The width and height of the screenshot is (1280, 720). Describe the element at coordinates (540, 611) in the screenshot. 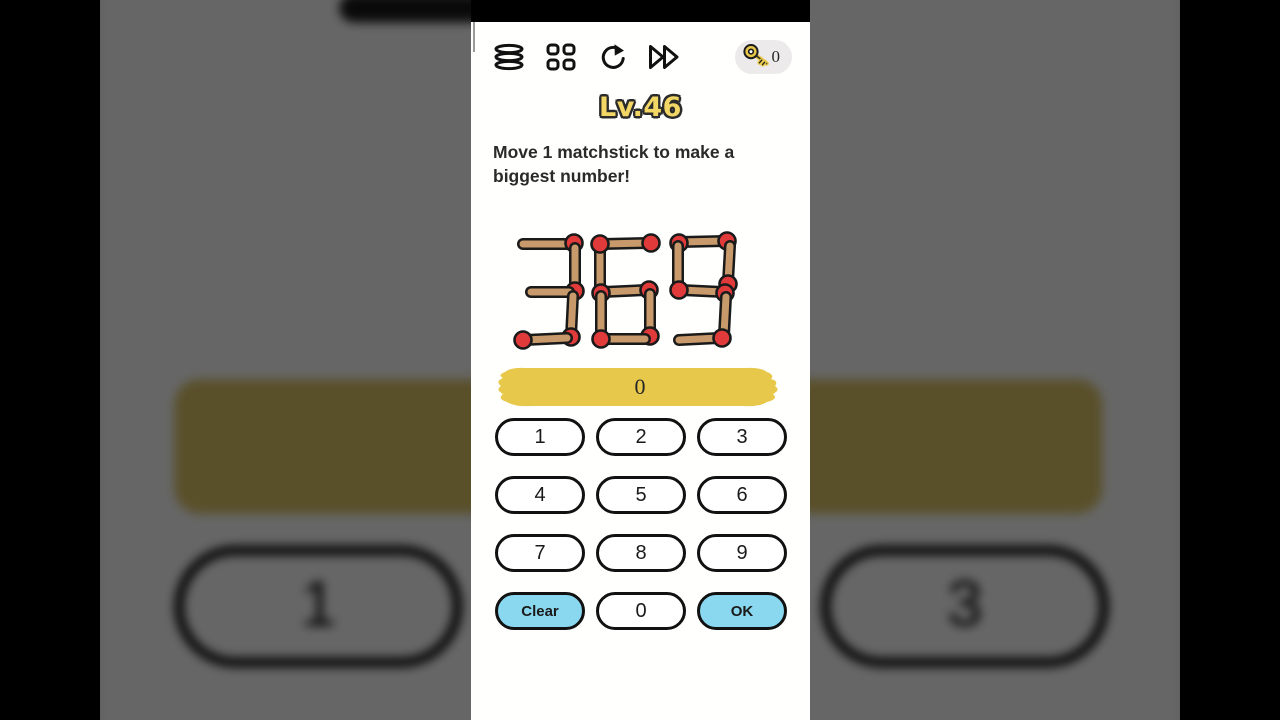

I see `key-clear: Clear` at that location.